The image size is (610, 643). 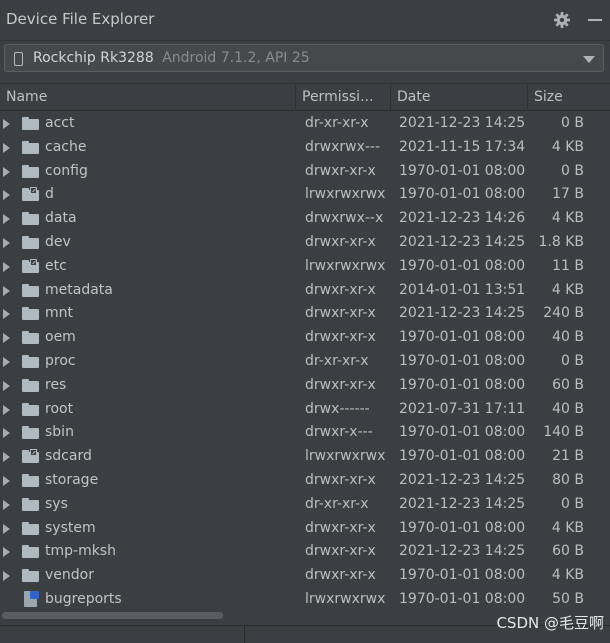 I want to click on gear-icon, so click(x=562, y=20).